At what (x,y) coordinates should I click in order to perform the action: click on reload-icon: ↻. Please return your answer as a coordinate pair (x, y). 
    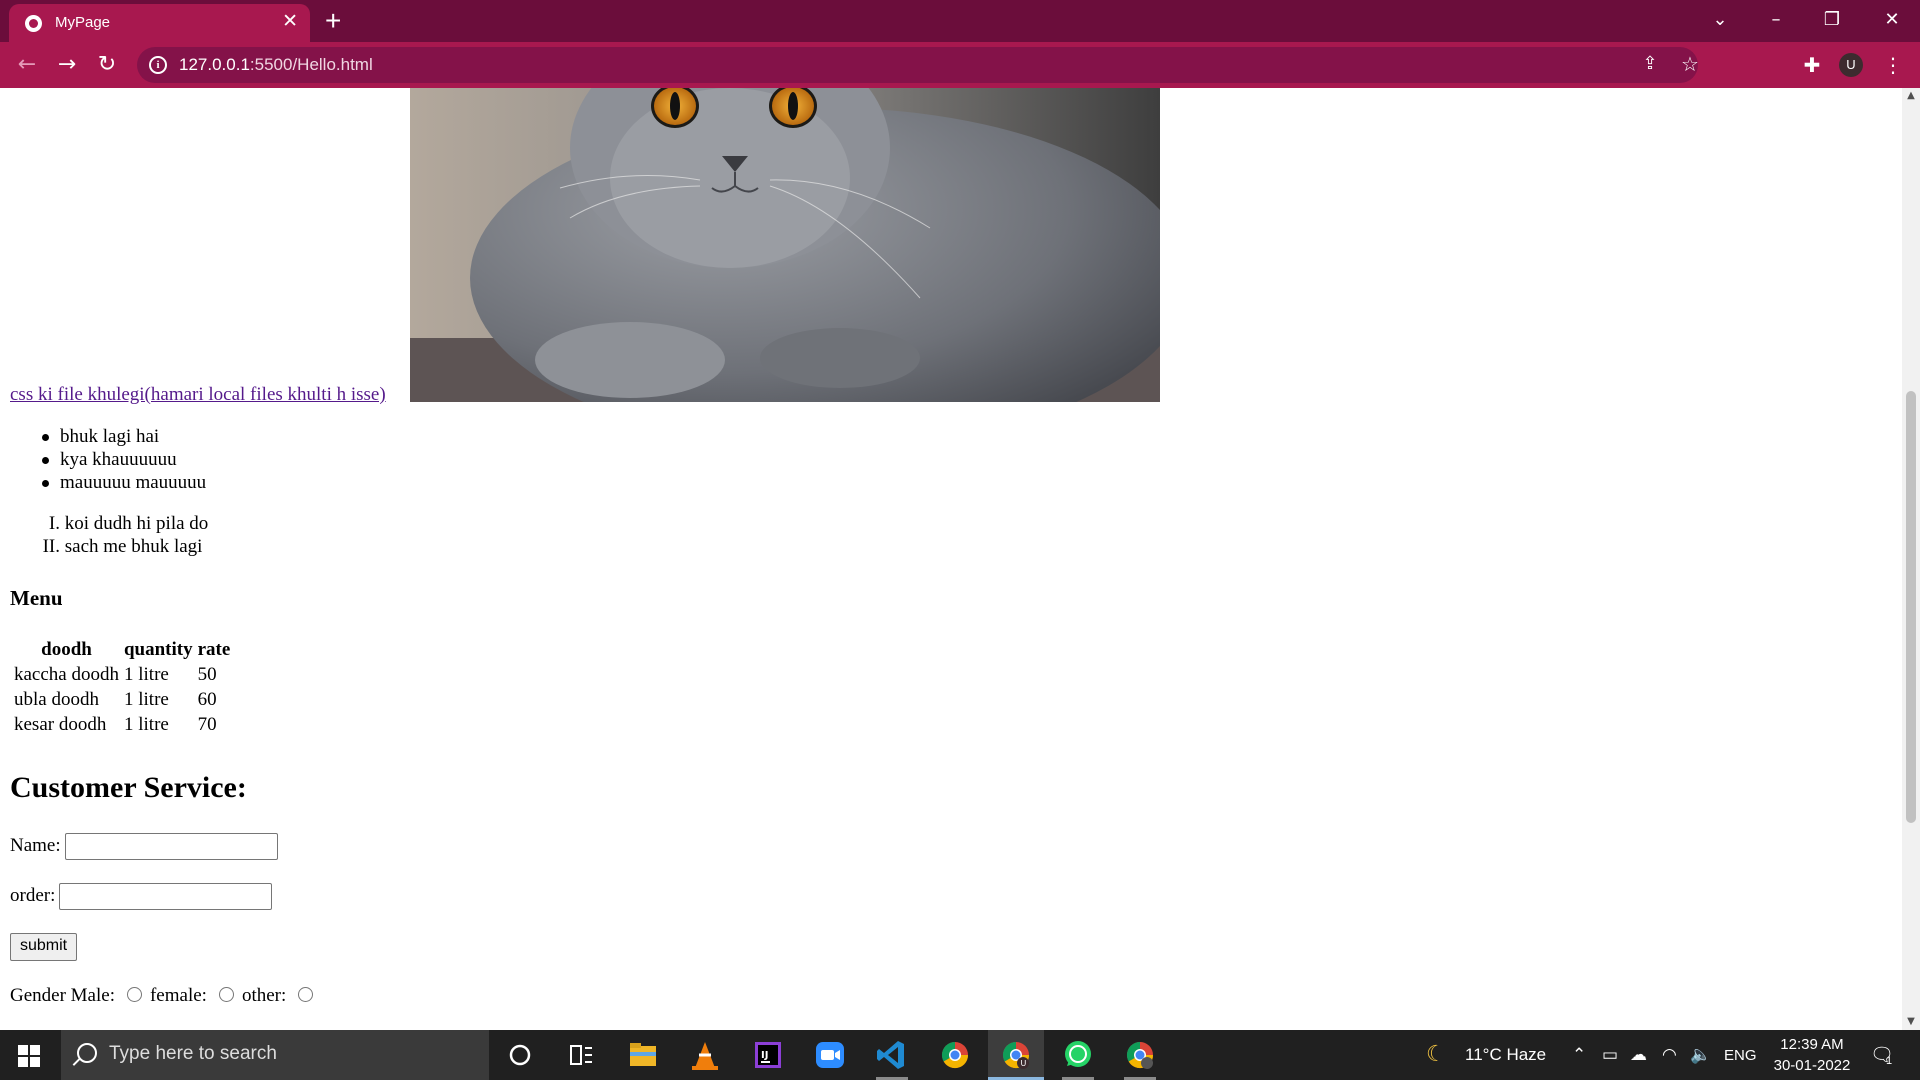
    Looking at the image, I should click on (107, 65).